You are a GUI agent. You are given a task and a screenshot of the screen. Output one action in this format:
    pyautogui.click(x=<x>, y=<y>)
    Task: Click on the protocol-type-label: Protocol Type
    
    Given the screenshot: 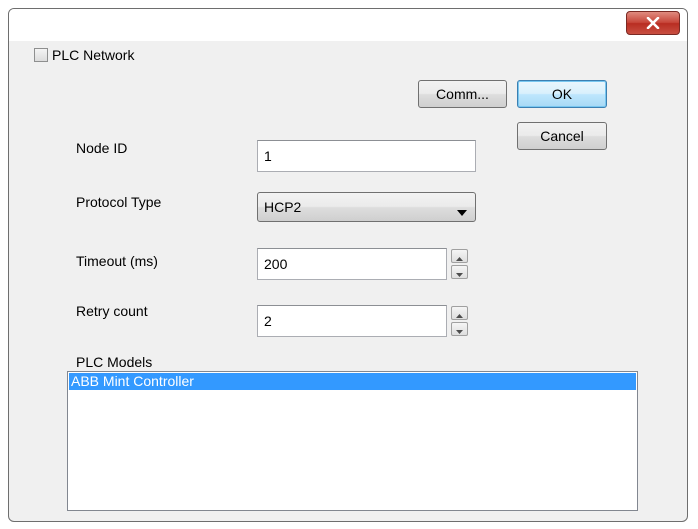 What is the action you would take?
    pyautogui.click(x=119, y=202)
    